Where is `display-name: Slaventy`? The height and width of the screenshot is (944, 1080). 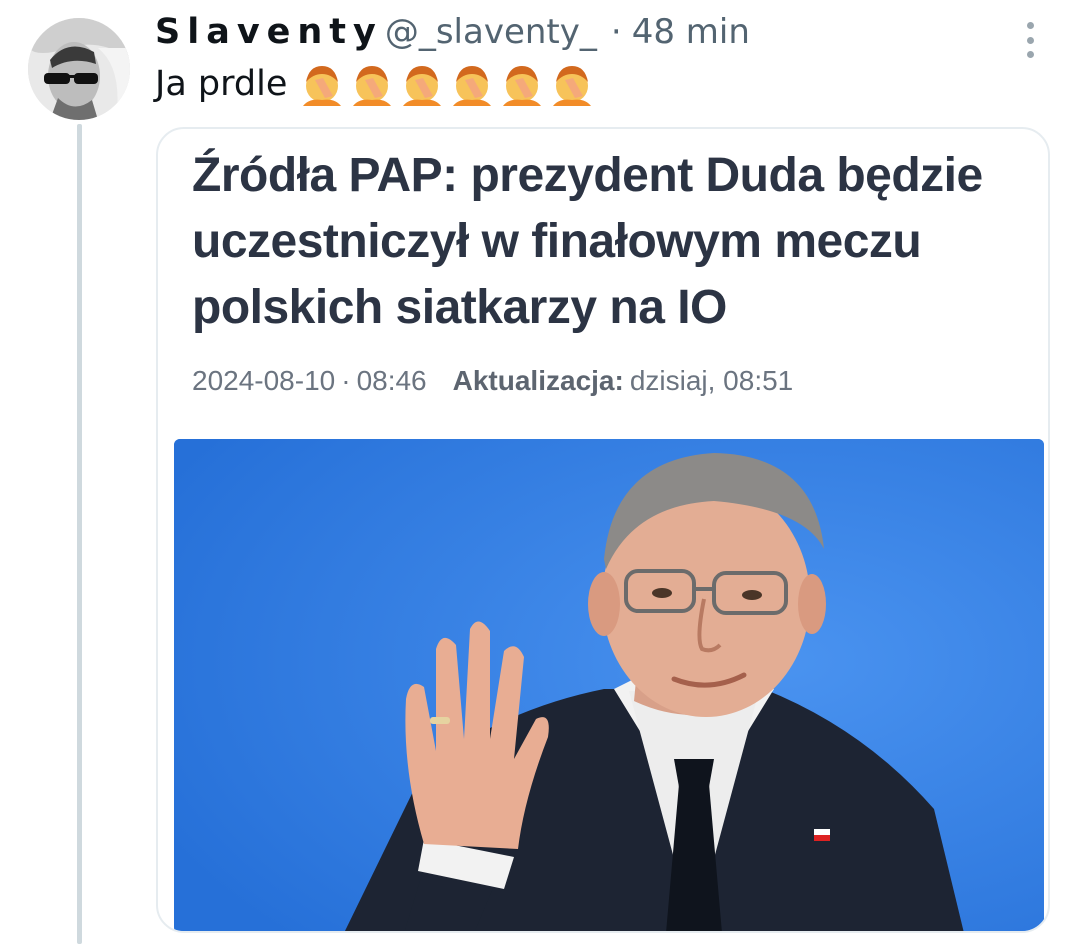 display-name: Slaventy is located at coordinates (269, 32).